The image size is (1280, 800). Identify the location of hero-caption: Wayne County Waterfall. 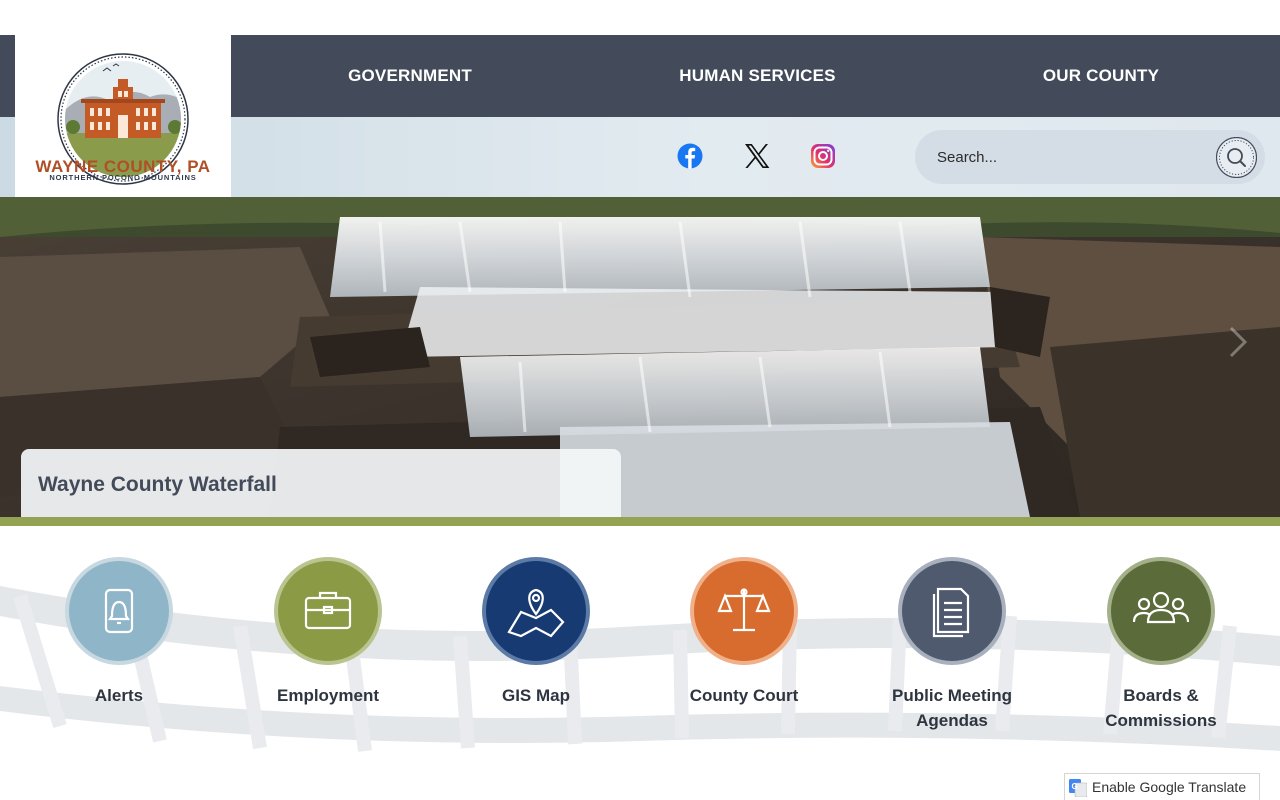
(321, 483).